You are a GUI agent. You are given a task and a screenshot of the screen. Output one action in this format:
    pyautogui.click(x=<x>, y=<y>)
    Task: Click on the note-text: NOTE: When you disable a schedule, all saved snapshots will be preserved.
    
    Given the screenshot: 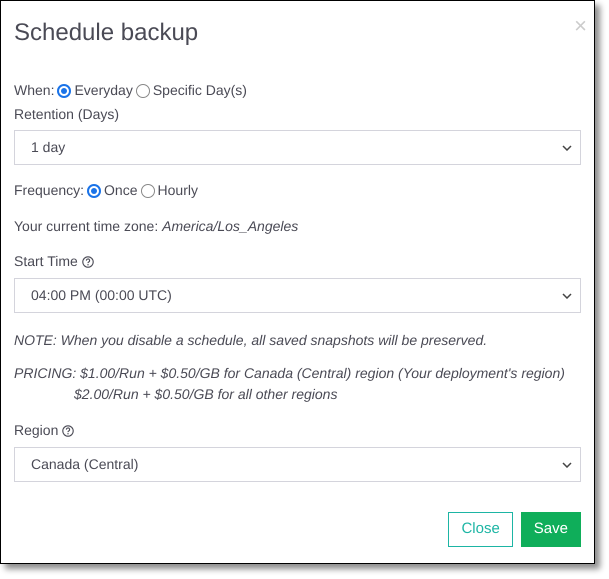 What is the action you would take?
    pyautogui.click(x=251, y=340)
    